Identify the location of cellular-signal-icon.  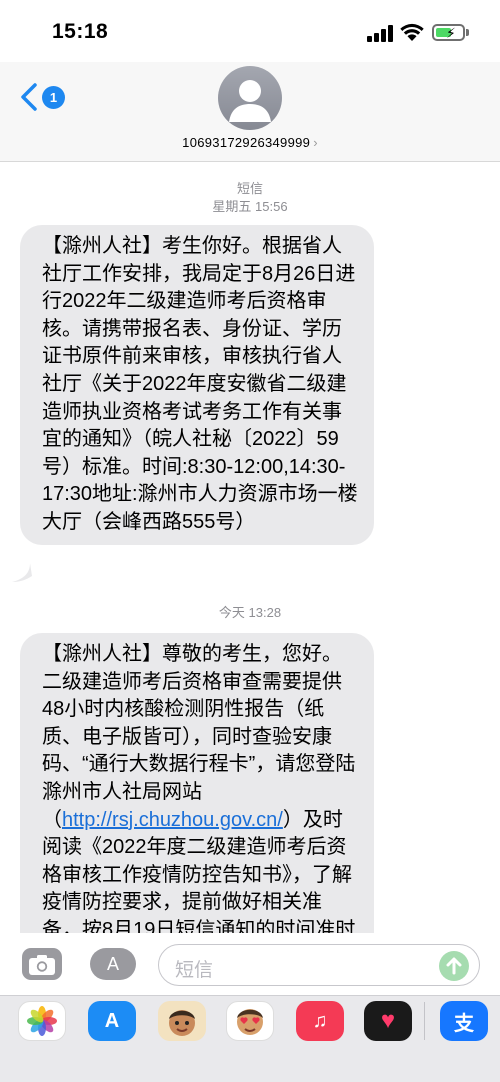
(380, 33).